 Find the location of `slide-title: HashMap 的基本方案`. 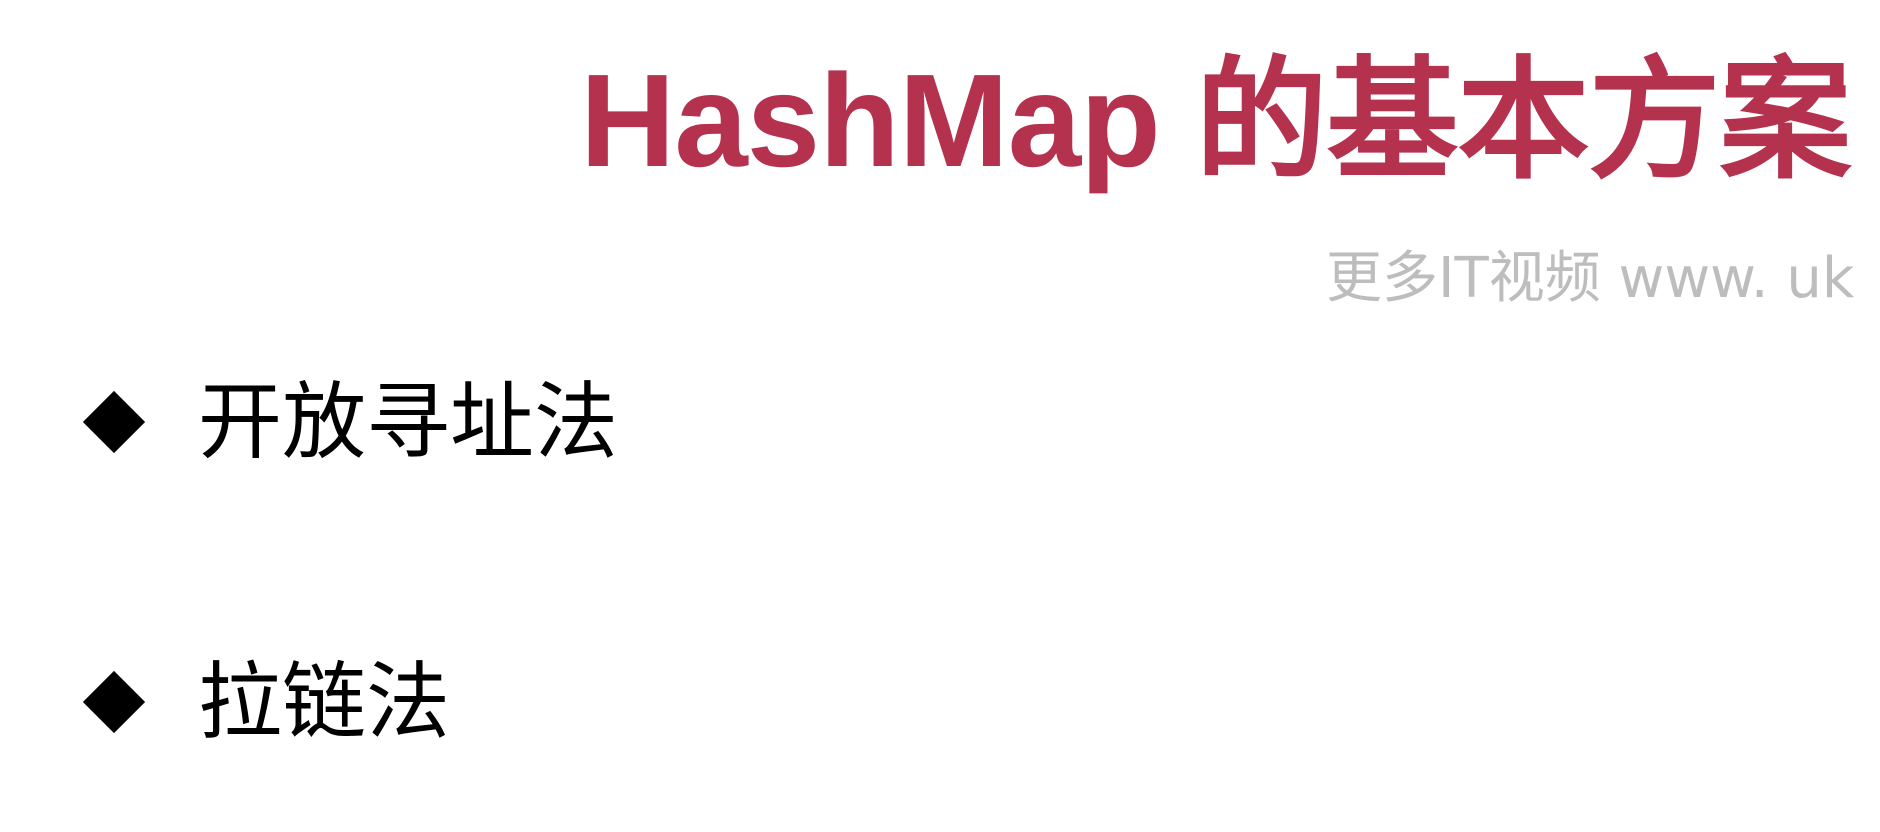

slide-title: HashMap 的基本方案 is located at coordinates (1215, 120).